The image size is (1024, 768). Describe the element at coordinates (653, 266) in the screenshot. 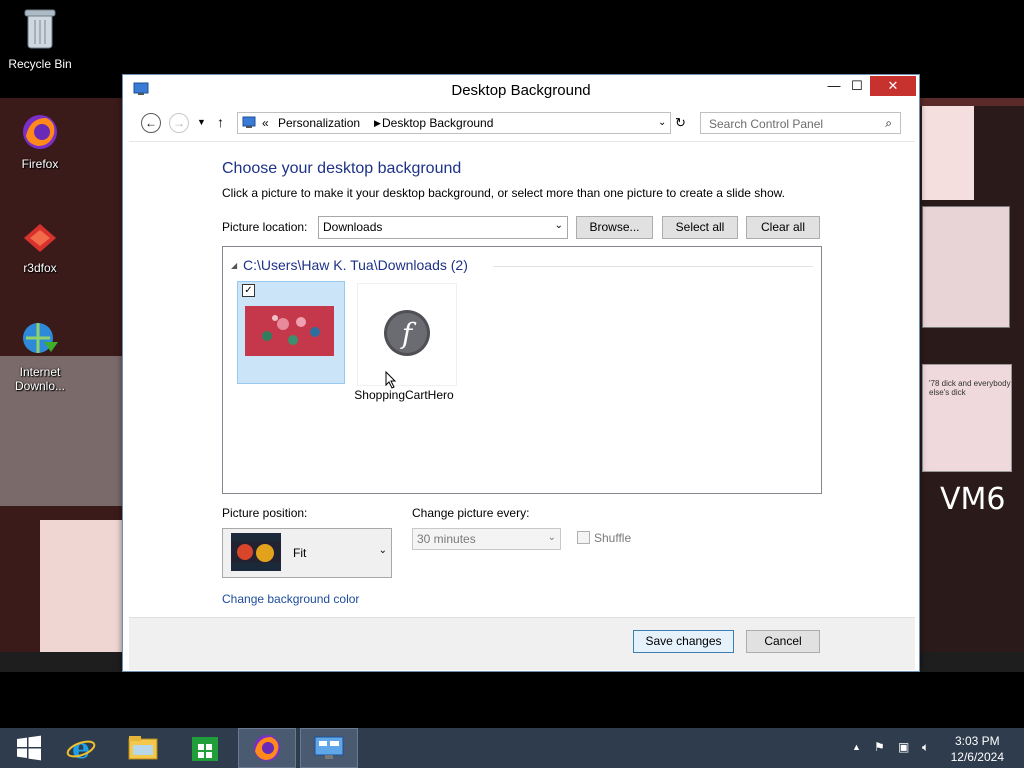

I see `group-divider` at that location.